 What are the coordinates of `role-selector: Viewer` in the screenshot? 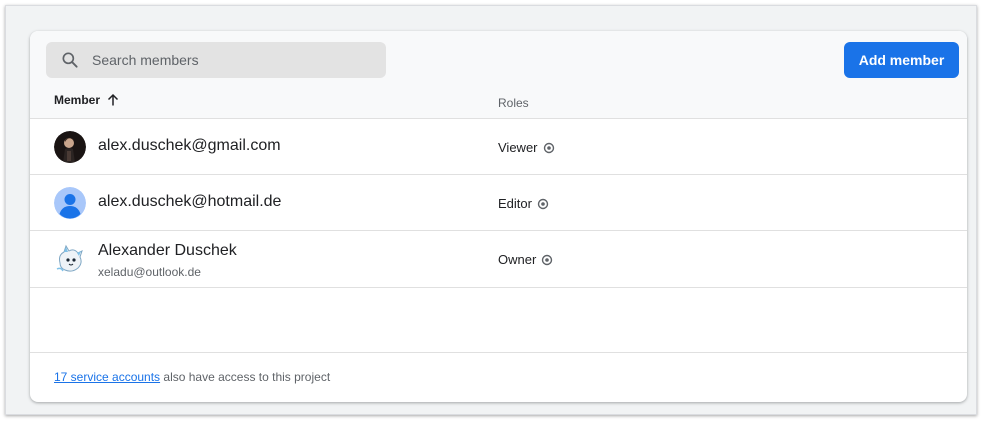 It's located at (526, 147).